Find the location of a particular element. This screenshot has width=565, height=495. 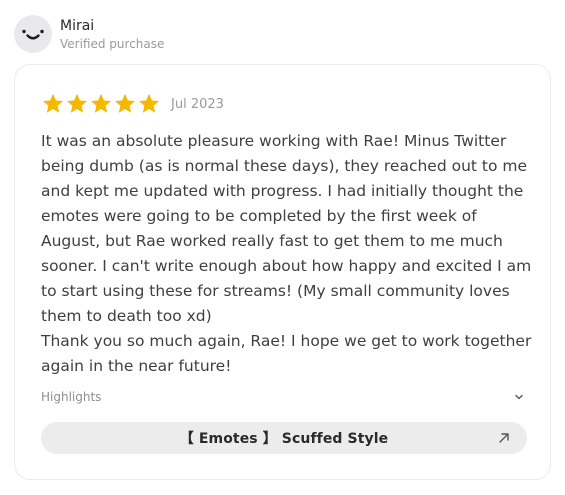

star-rating is located at coordinates (101, 104).